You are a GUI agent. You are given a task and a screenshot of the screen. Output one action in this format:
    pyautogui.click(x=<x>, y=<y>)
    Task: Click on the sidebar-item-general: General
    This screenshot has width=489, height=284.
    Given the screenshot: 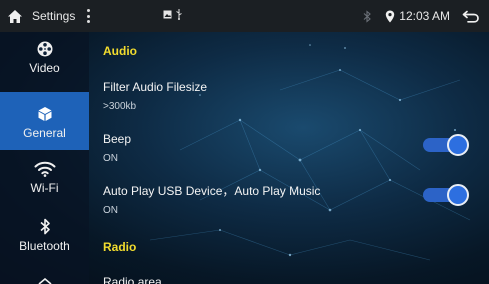 What is the action you would take?
    pyautogui.click(x=44, y=121)
    